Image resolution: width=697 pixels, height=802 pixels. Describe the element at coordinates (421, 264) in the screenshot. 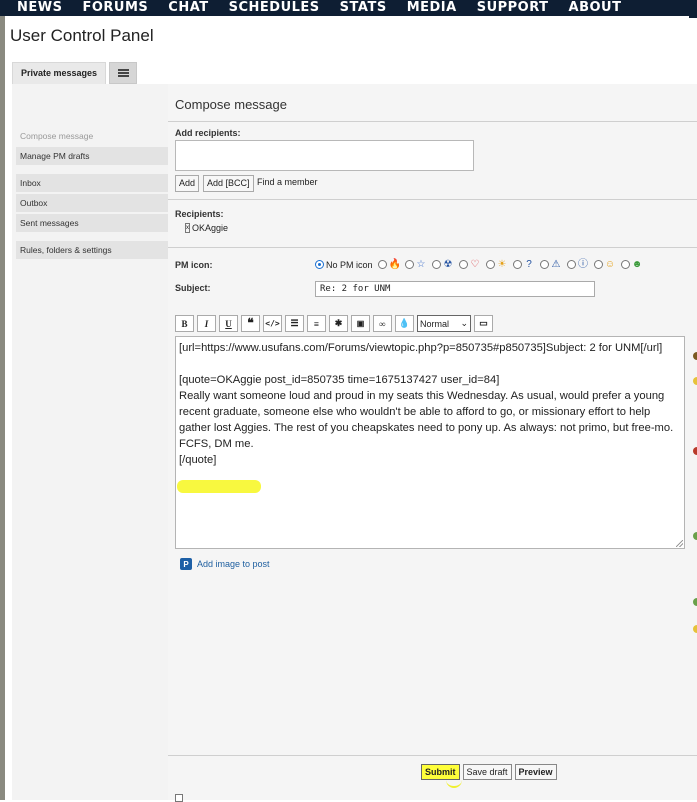

I see `star-icon: ☆` at that location.